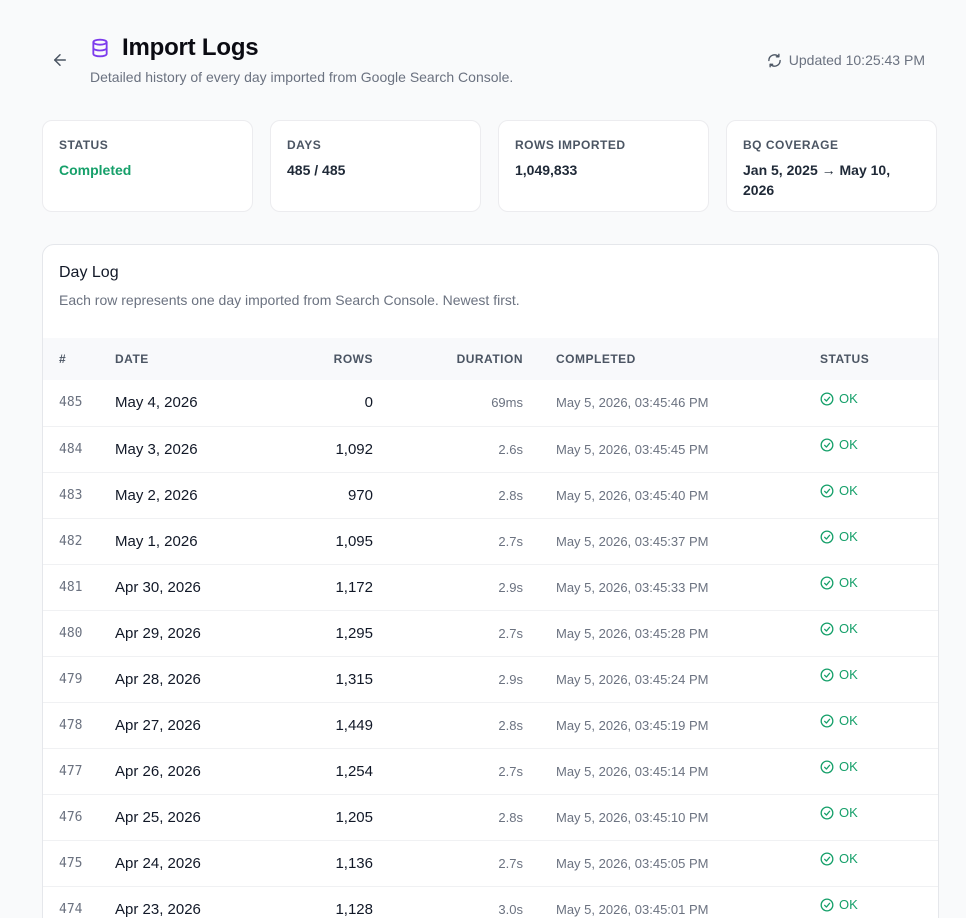 The width and height of the screenshot is (966, 918). I want to click on column-header-num: #, so click(79, 359).